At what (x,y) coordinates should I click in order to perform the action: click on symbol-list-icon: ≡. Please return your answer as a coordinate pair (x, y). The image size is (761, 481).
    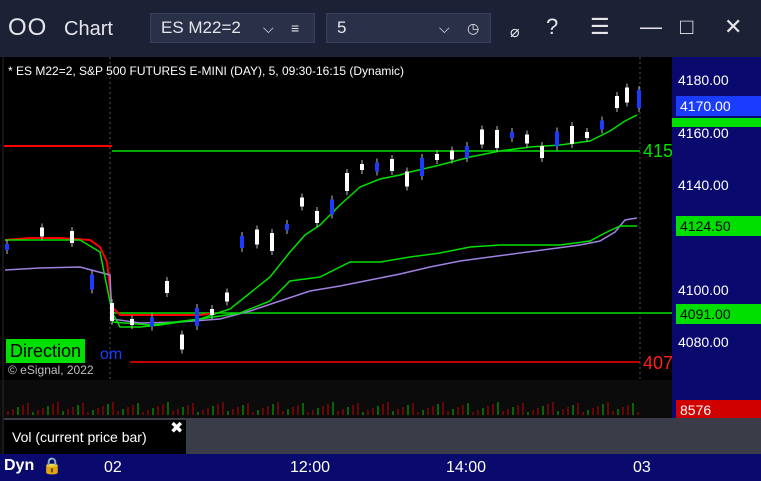
    Looking at the image, I should click on (295, 28).